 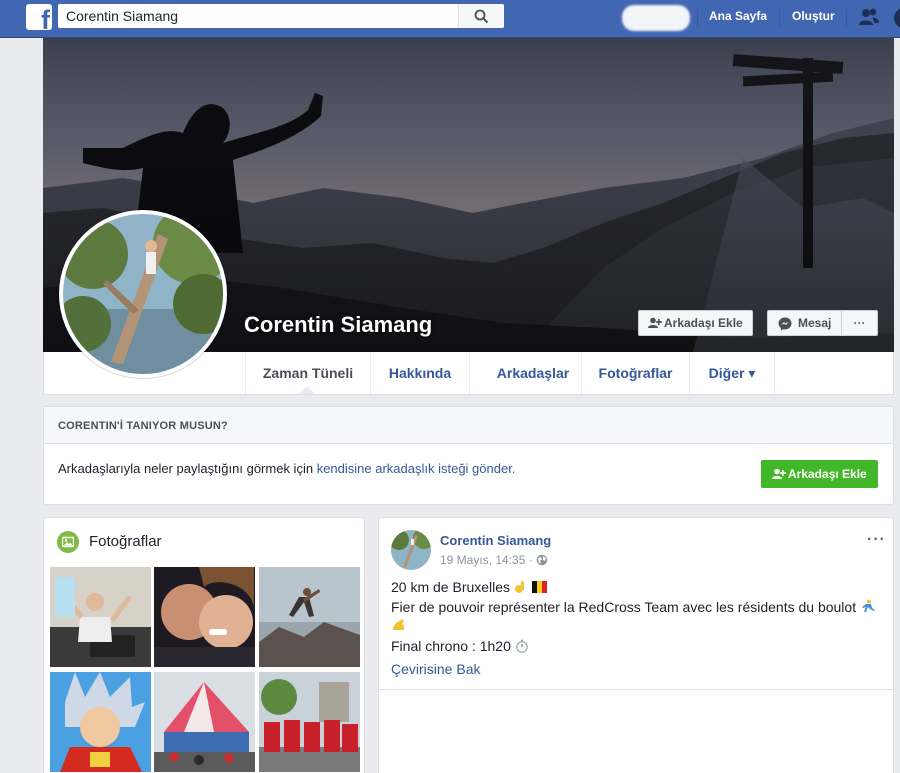 I want to click on photo-rock-image, so click(x=309, y=617).